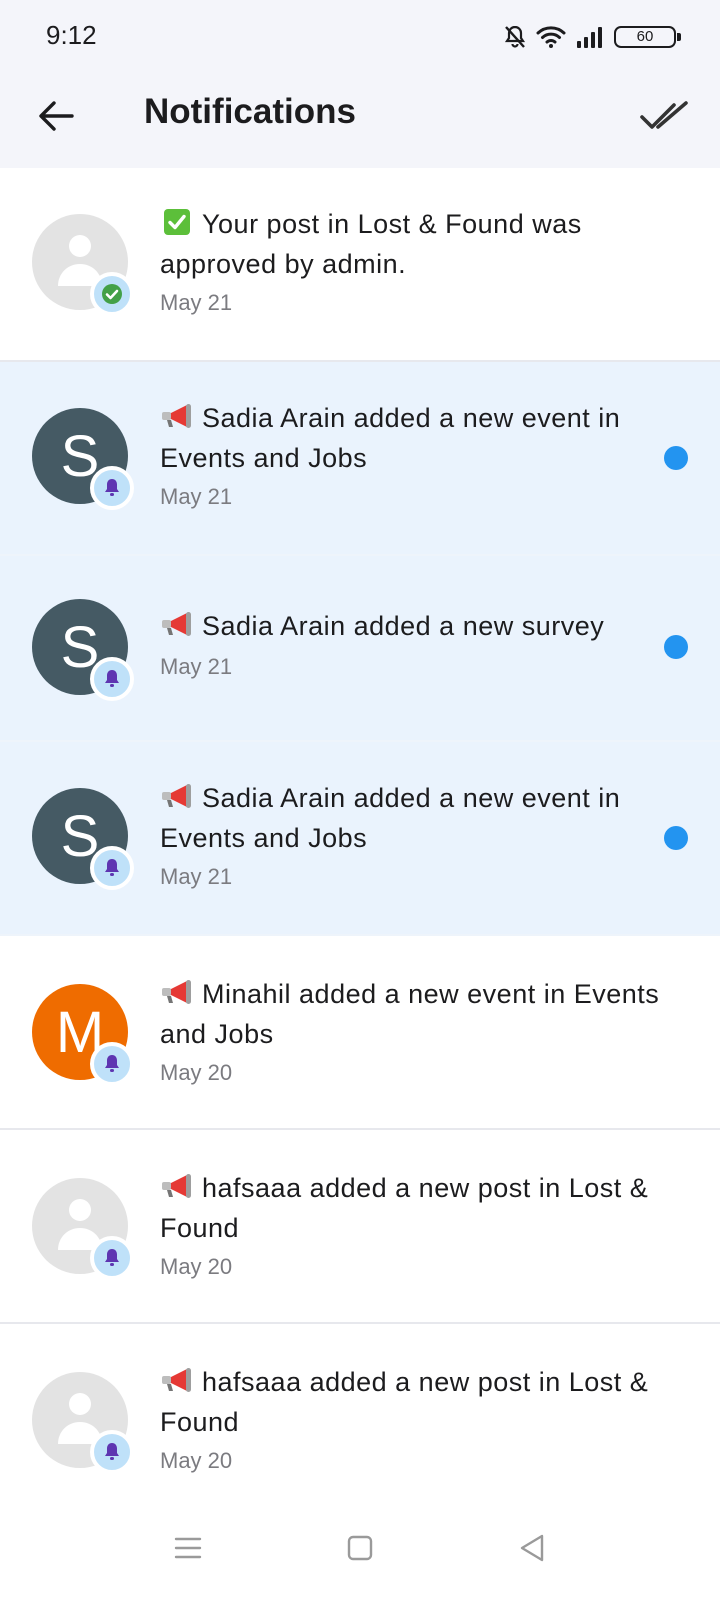  What do you see at coordinates (250, 111) in the screenshot?
I see `page-title: Notifications` at bounding box center [250, 111].